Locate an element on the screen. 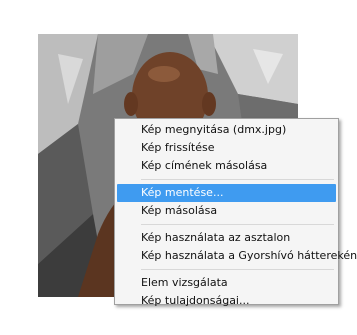 Image resolution: width=357 pixels, height=335 pixels. menu-item-use-as-speed-dial-background: Kép használata a Gyorshívó háttereként is located at coordinates (237, 256).